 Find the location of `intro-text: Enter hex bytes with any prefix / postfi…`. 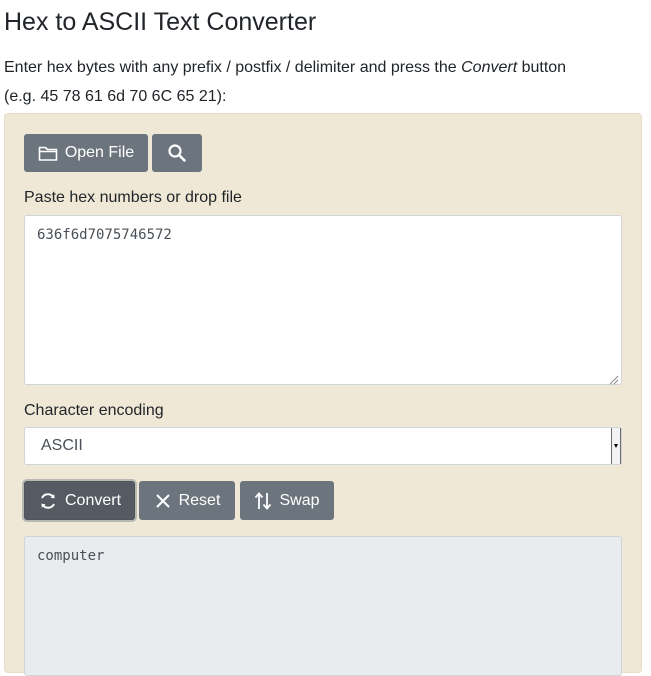

intro-text: Enter hex bytes with any prefix / postfi… is located at coordinates (285, 68).